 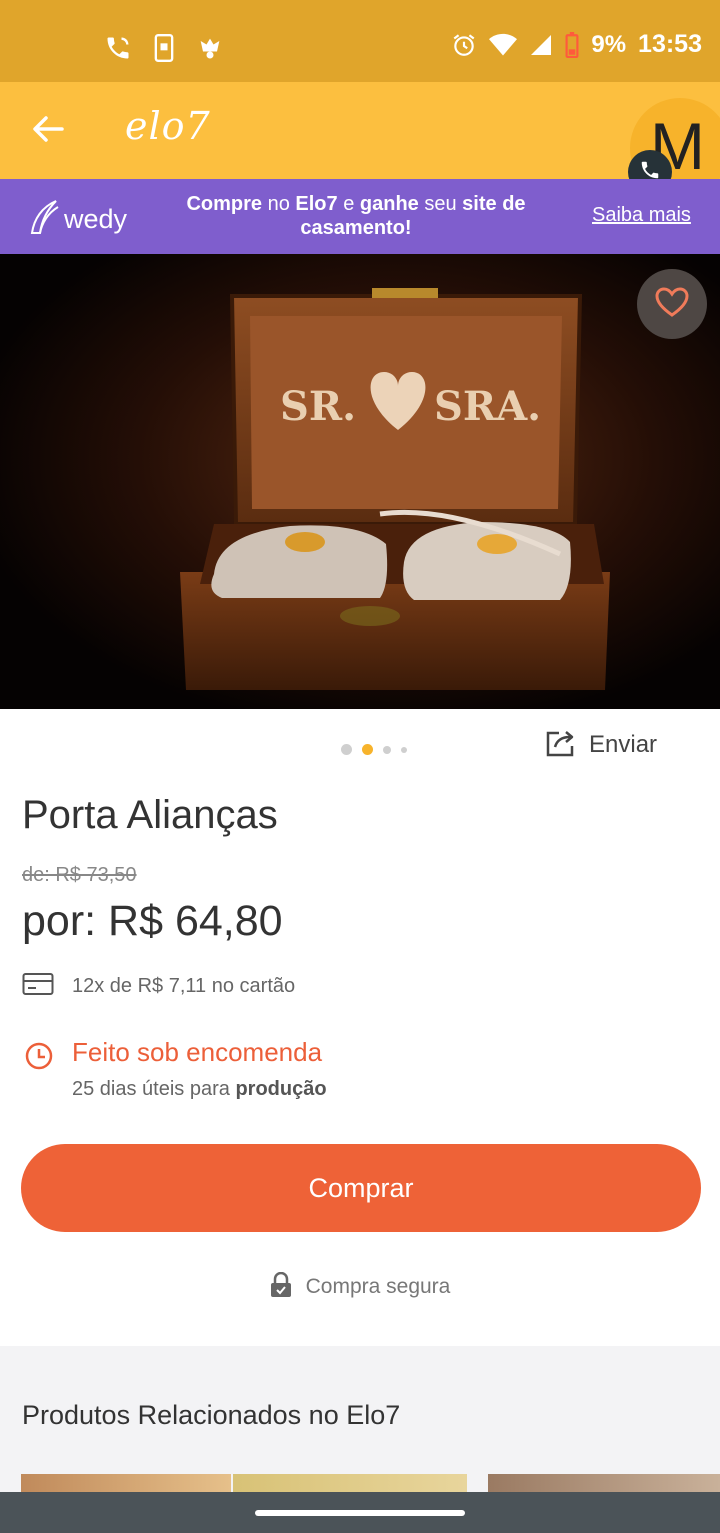 What do you see at coordinates (367, 749) in the screenshot?
I see `carousel-dot-active` at bounding box center [367, 749].